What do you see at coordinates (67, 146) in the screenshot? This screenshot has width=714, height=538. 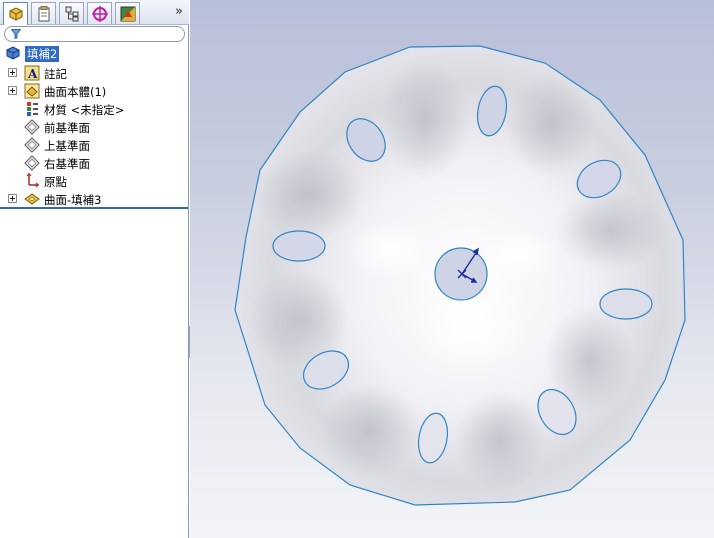 I see `tree-item-label: 上基準面` at bounding box center [67, 146].